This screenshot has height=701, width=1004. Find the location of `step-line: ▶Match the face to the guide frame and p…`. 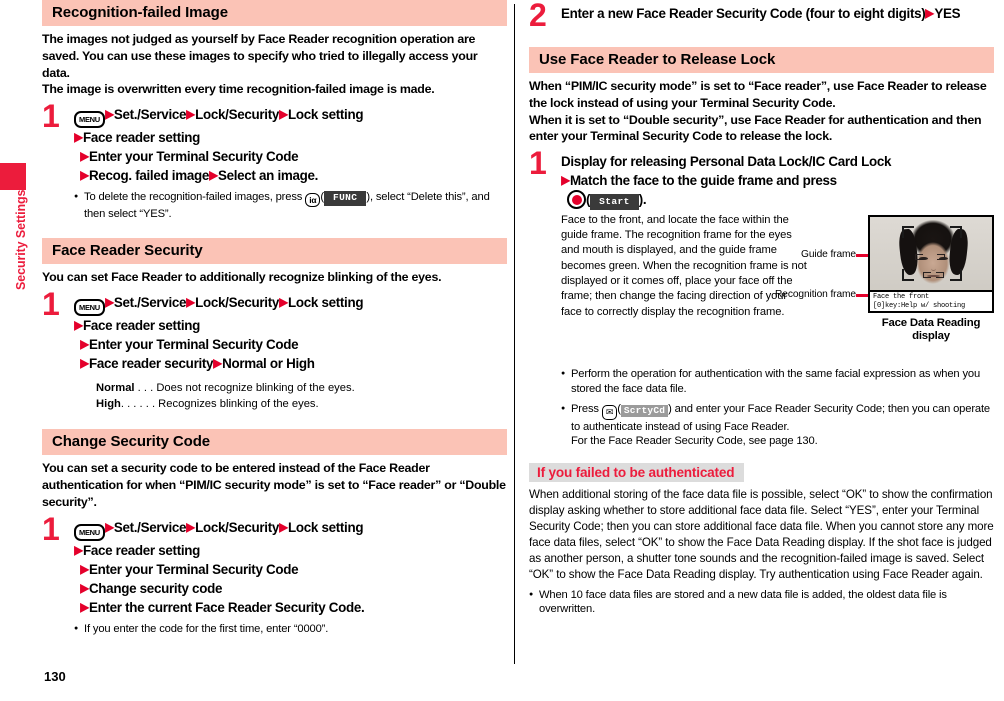

step-line: ▶Match the face to the guide frame and p… is located at coordinates (777, 180).